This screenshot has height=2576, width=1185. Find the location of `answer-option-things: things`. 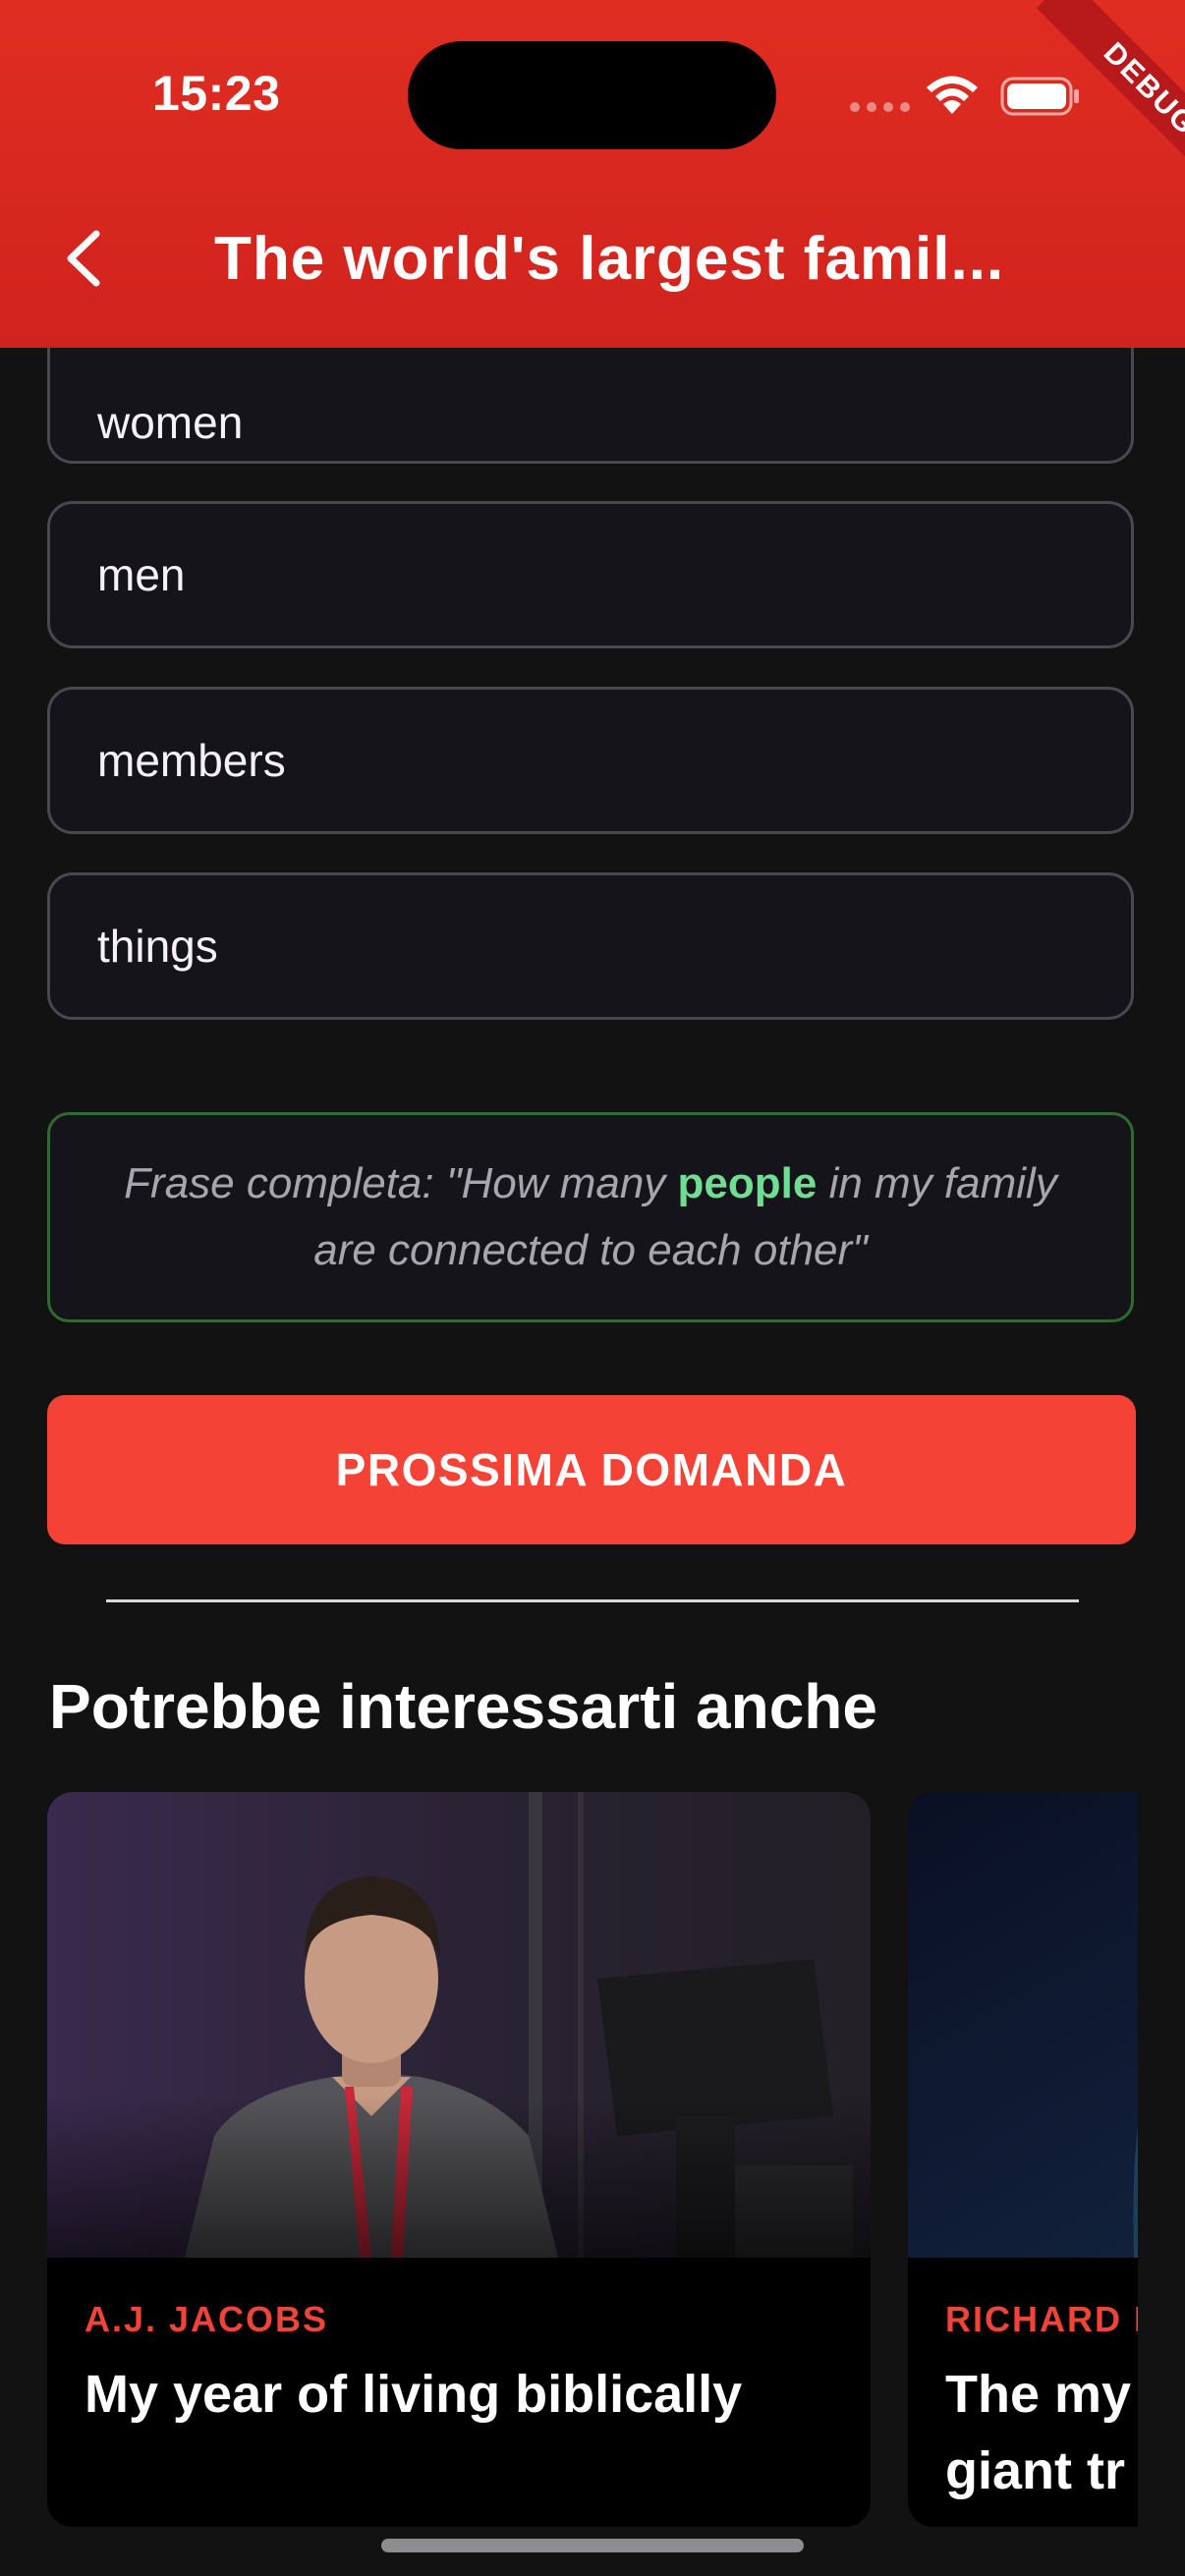

answer-option-things: things is located at coordinates (591, 946).